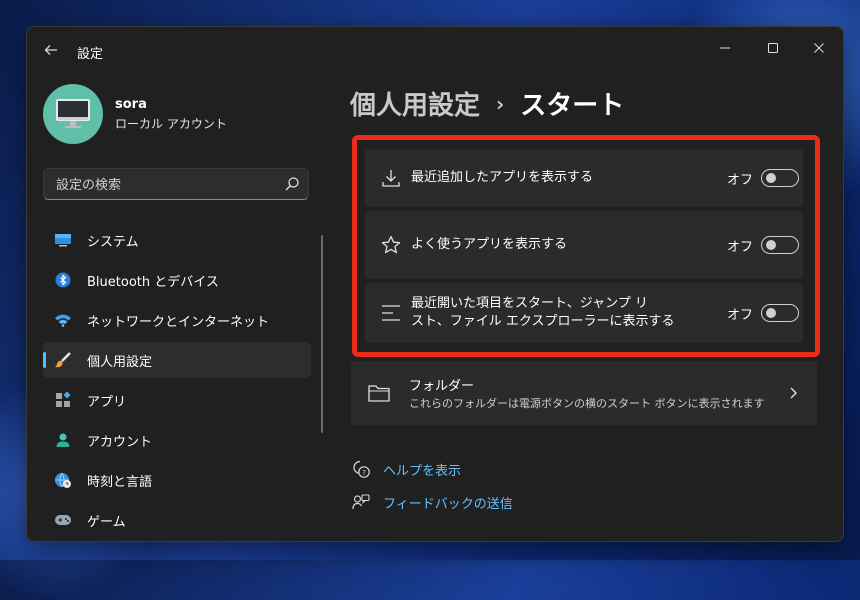 The width and height of the screenshot is (860, 600). Describe the element at coordinates (322, 334) in the screenshot. I see `sidebar-scrollbar` at that location.